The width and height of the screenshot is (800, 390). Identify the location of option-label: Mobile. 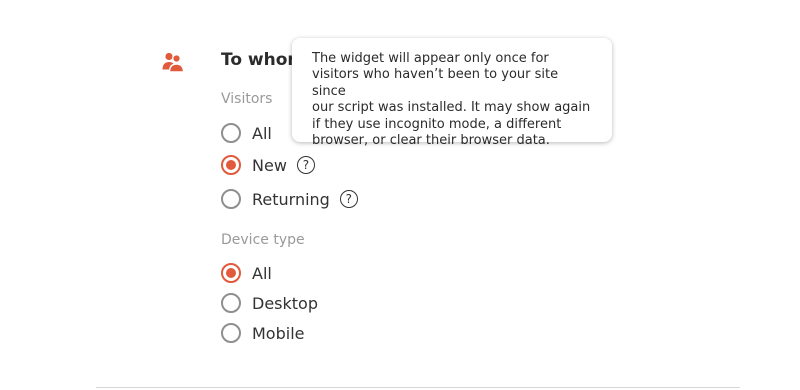
(278, 333).